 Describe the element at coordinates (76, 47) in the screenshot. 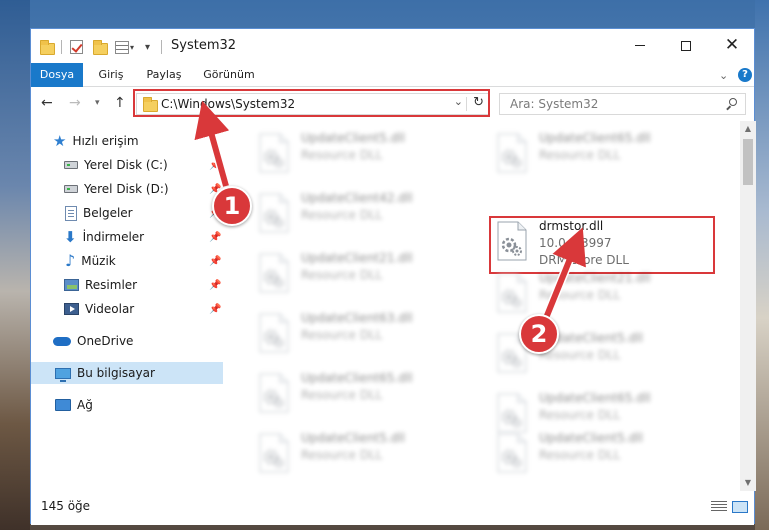

I see `properties-check-icon` at that location.